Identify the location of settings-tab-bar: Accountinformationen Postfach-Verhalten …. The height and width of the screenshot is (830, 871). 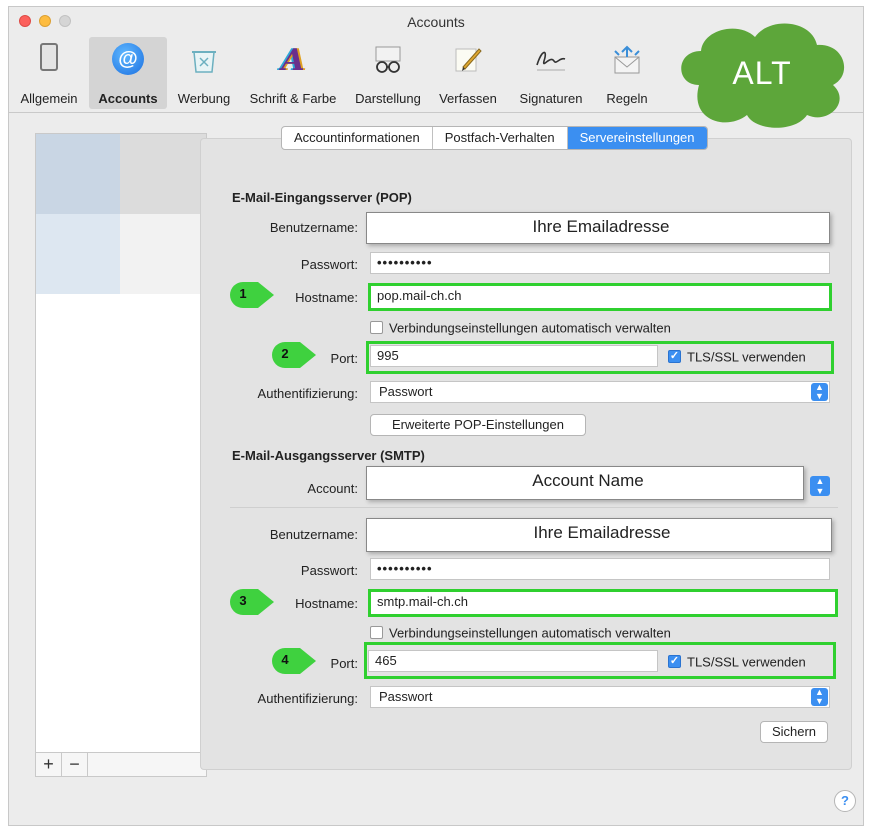
(494, 138).